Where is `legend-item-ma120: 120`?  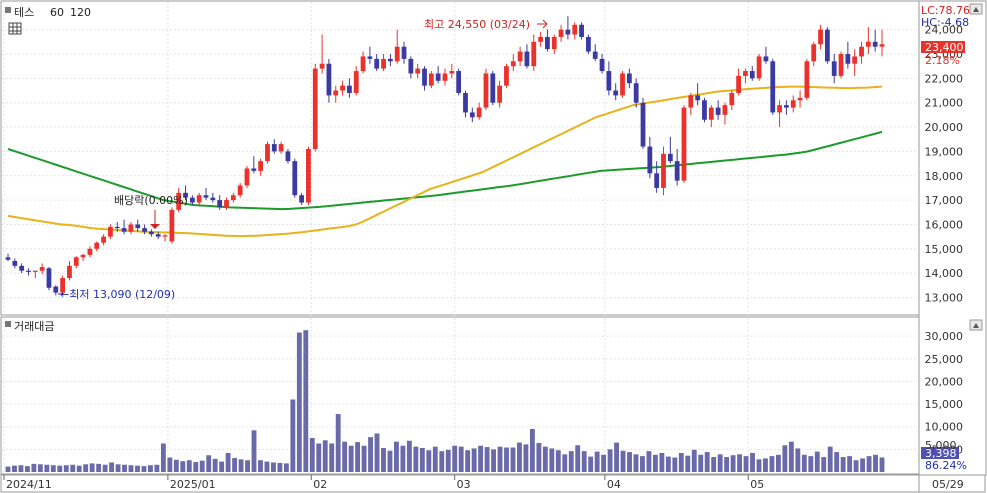
legend-item-ma120: 120 is located at coordinates (80, 12).